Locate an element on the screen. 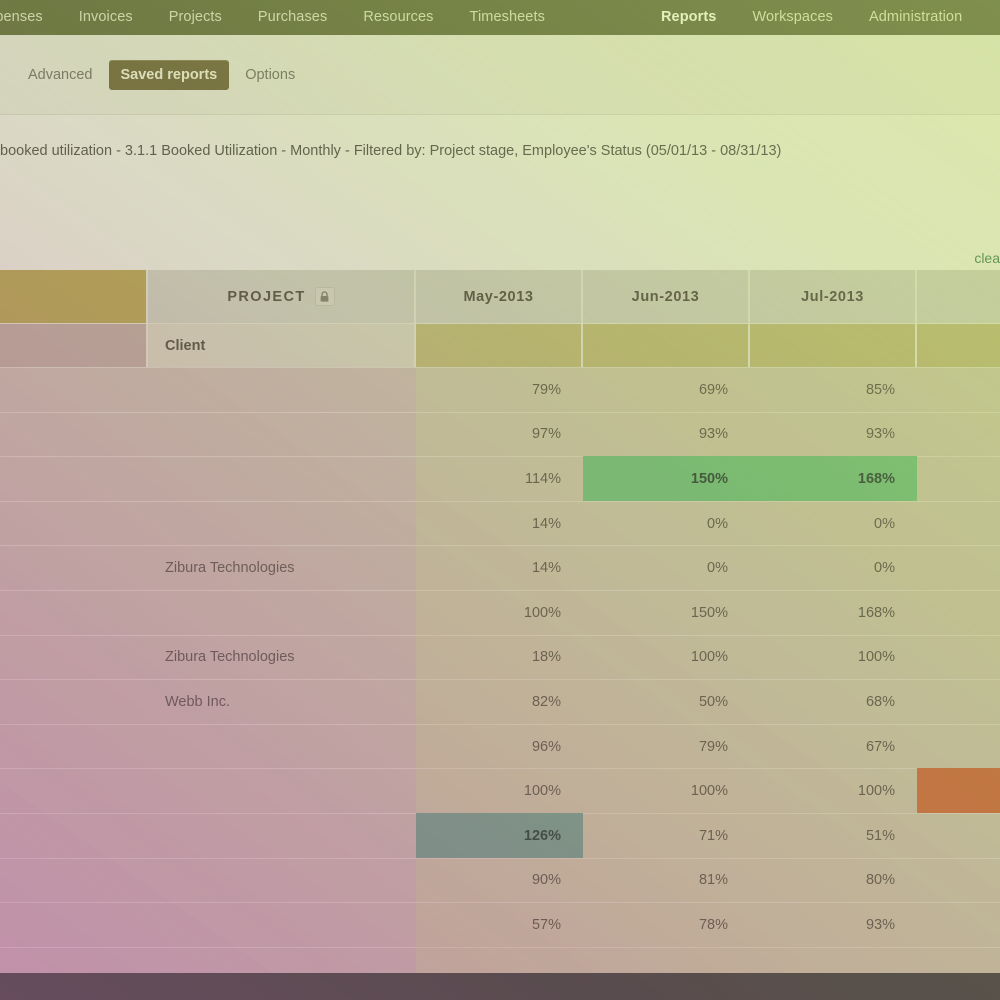  table-row: 96% 79% 67% is located at coordinates (500, 746).